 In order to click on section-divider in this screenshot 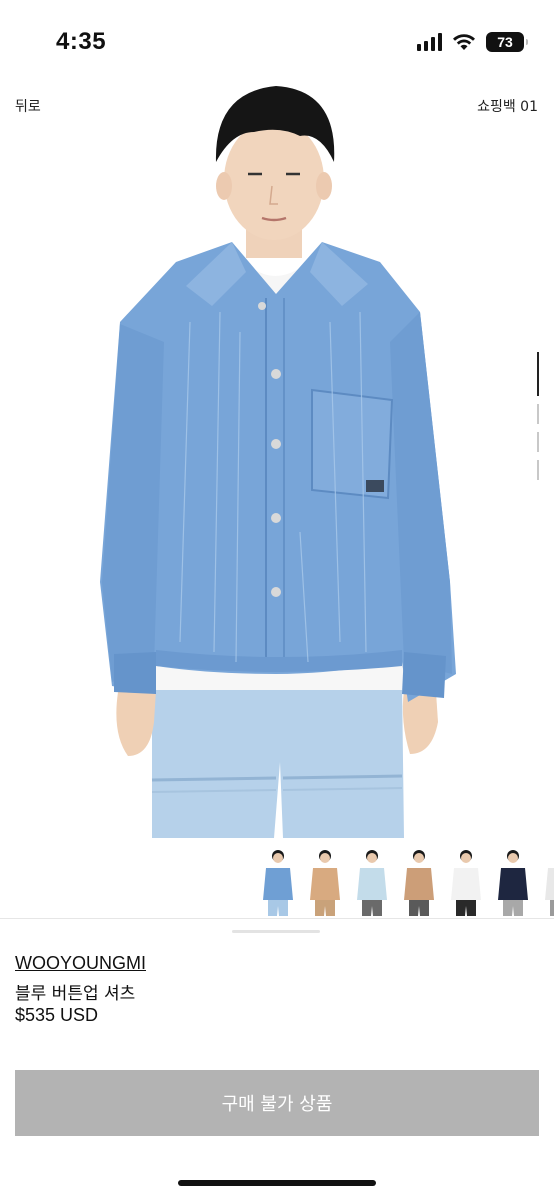, I will do `click(277, 918)`.